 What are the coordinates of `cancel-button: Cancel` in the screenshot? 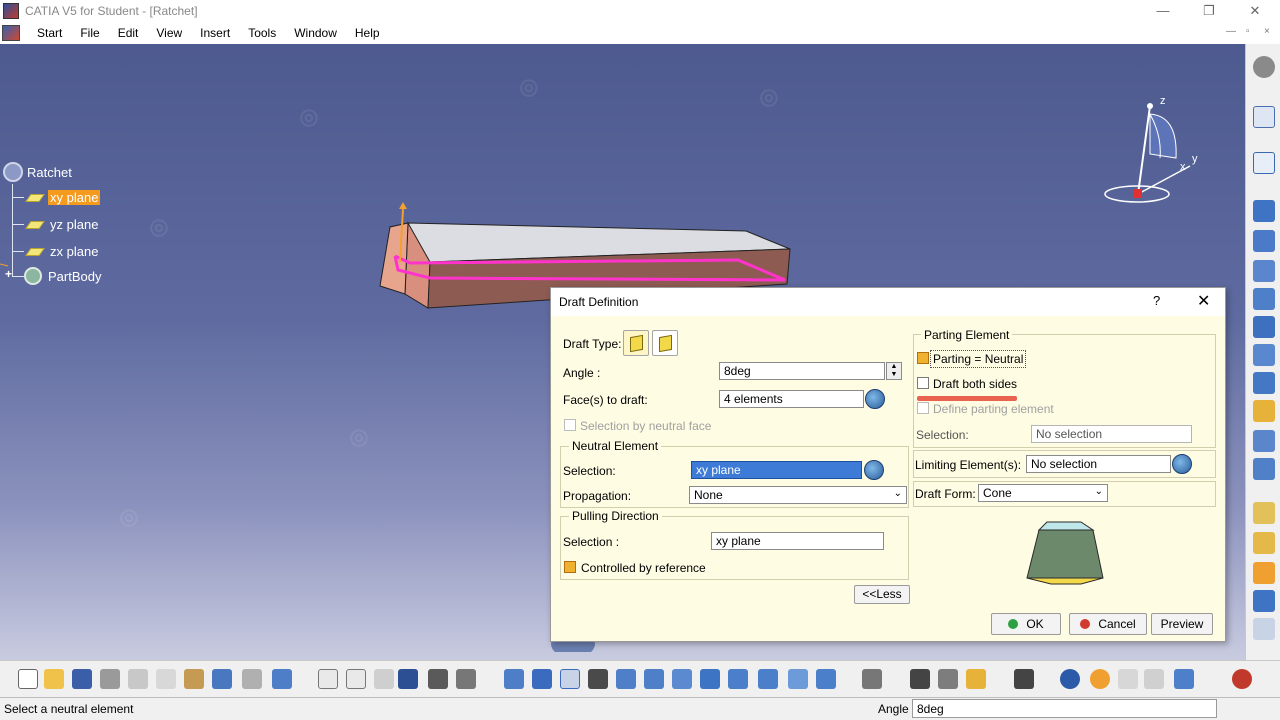 It's located at (1108, 624).